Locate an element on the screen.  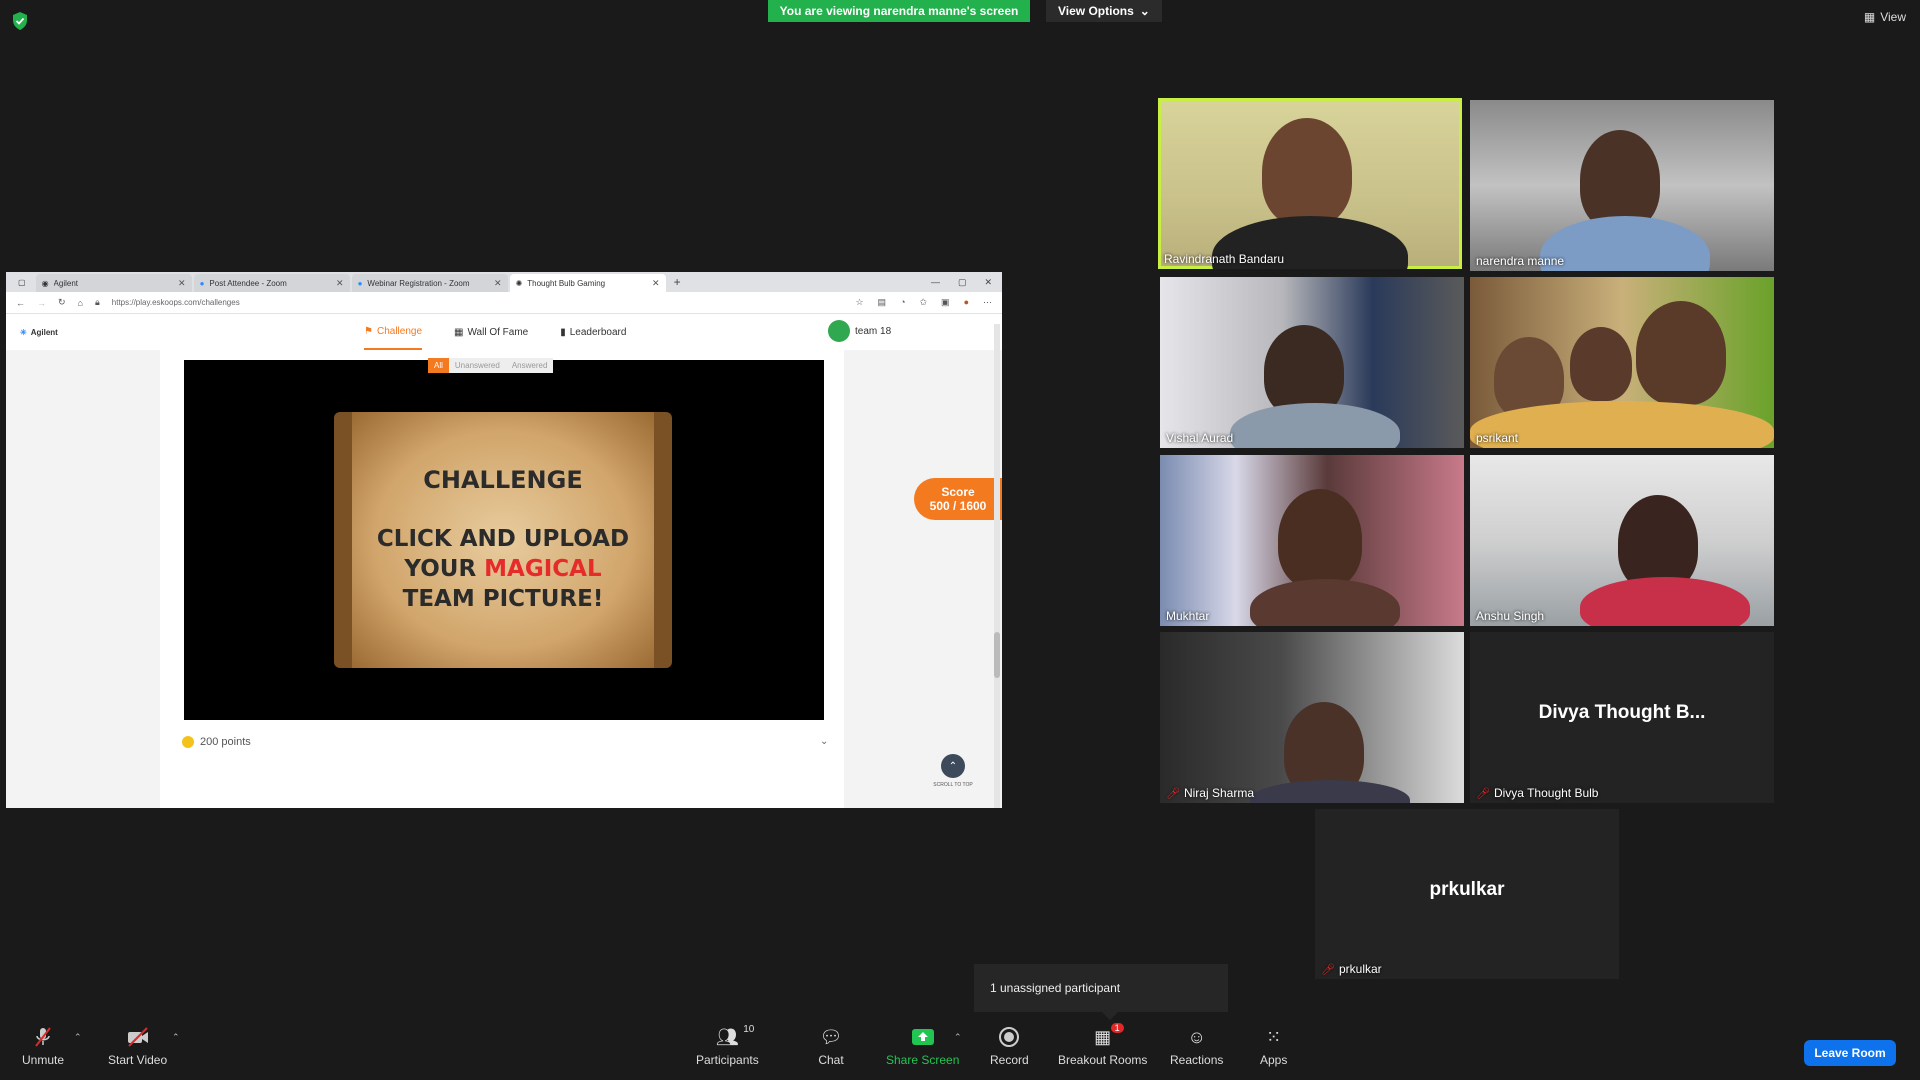
close-window-icon: ✕ is located at coordinates (988, 282).